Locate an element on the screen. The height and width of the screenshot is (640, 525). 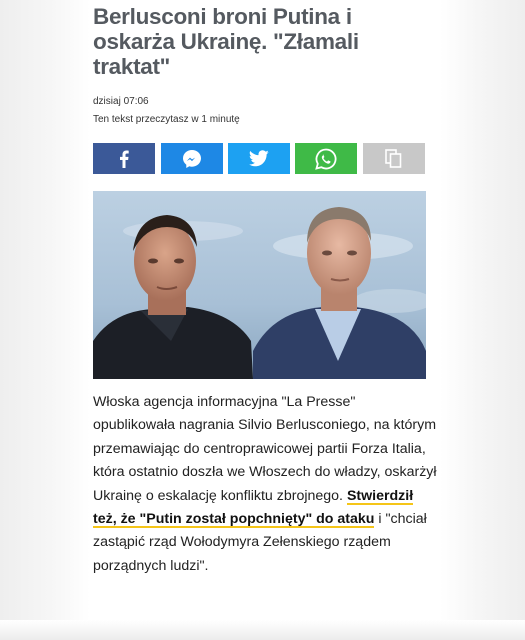
share-bar is located at coordinates (259, 158).